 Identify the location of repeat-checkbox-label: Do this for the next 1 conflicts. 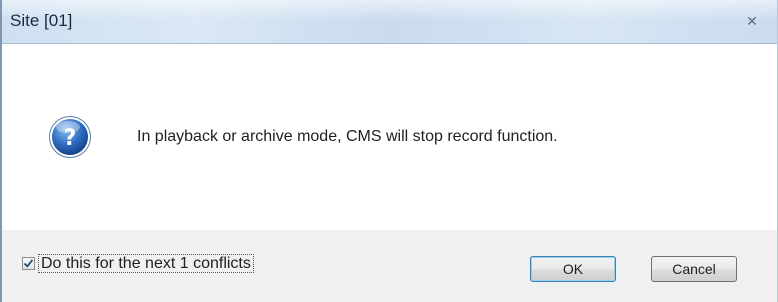
(146, 263).